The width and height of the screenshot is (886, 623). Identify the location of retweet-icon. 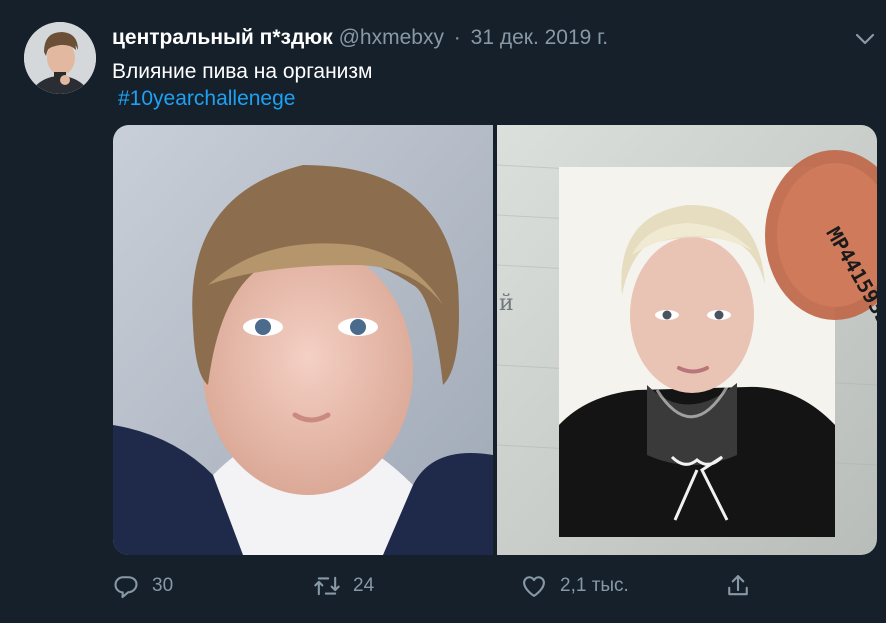
(327, 586).